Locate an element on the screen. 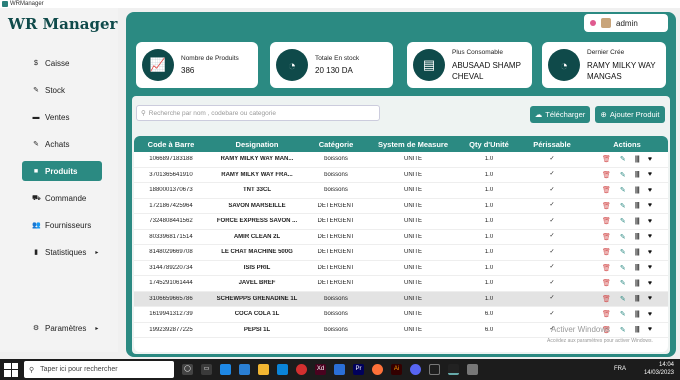 The height and width of the screenshot is (380, 680). folder-icon is located at coordinates (263, 369).